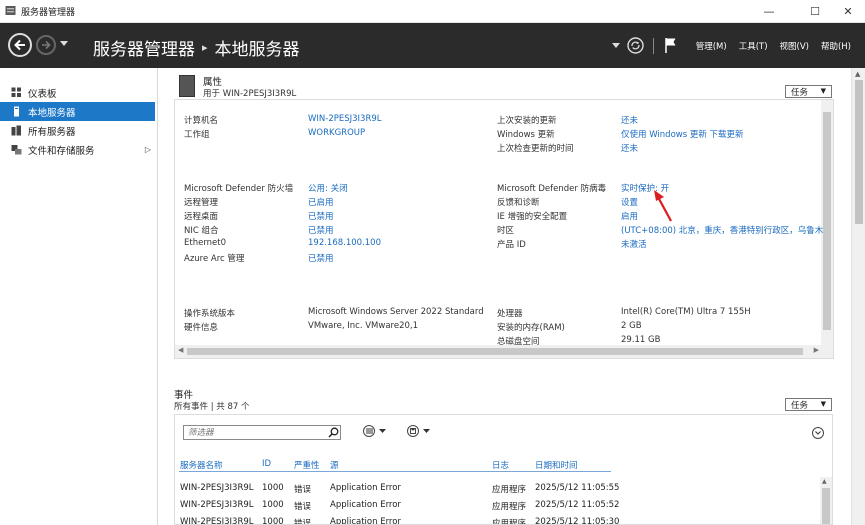  I want to click on forward-button, so click(46, 45).